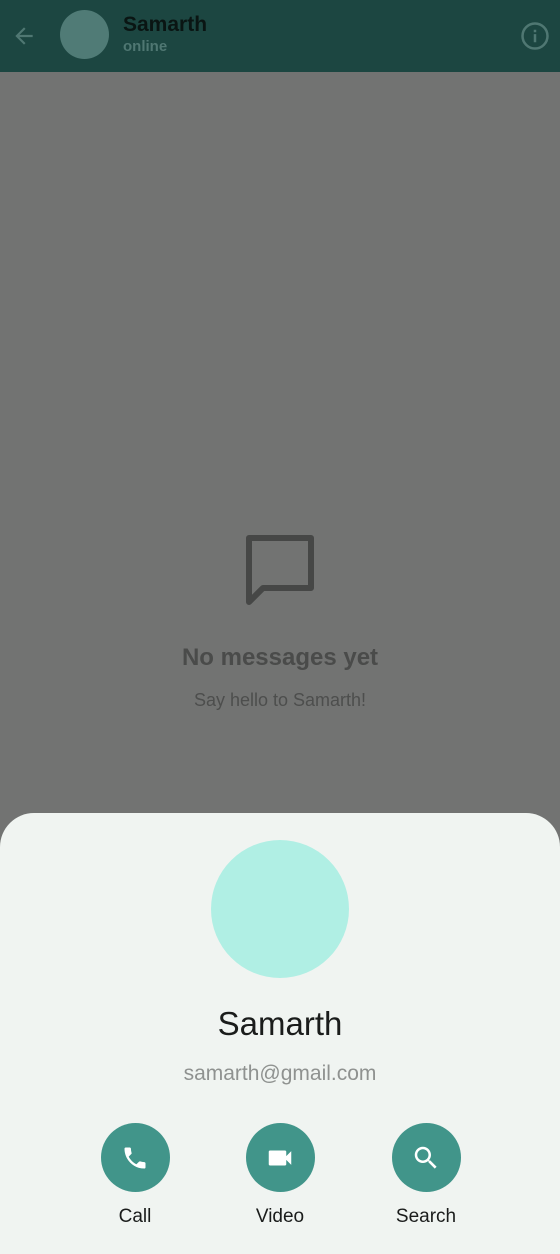 The image size is (560, 1254). Describe the element at coordinates (280, 909) in the screenshot. I see `profile-avatar` at that location.